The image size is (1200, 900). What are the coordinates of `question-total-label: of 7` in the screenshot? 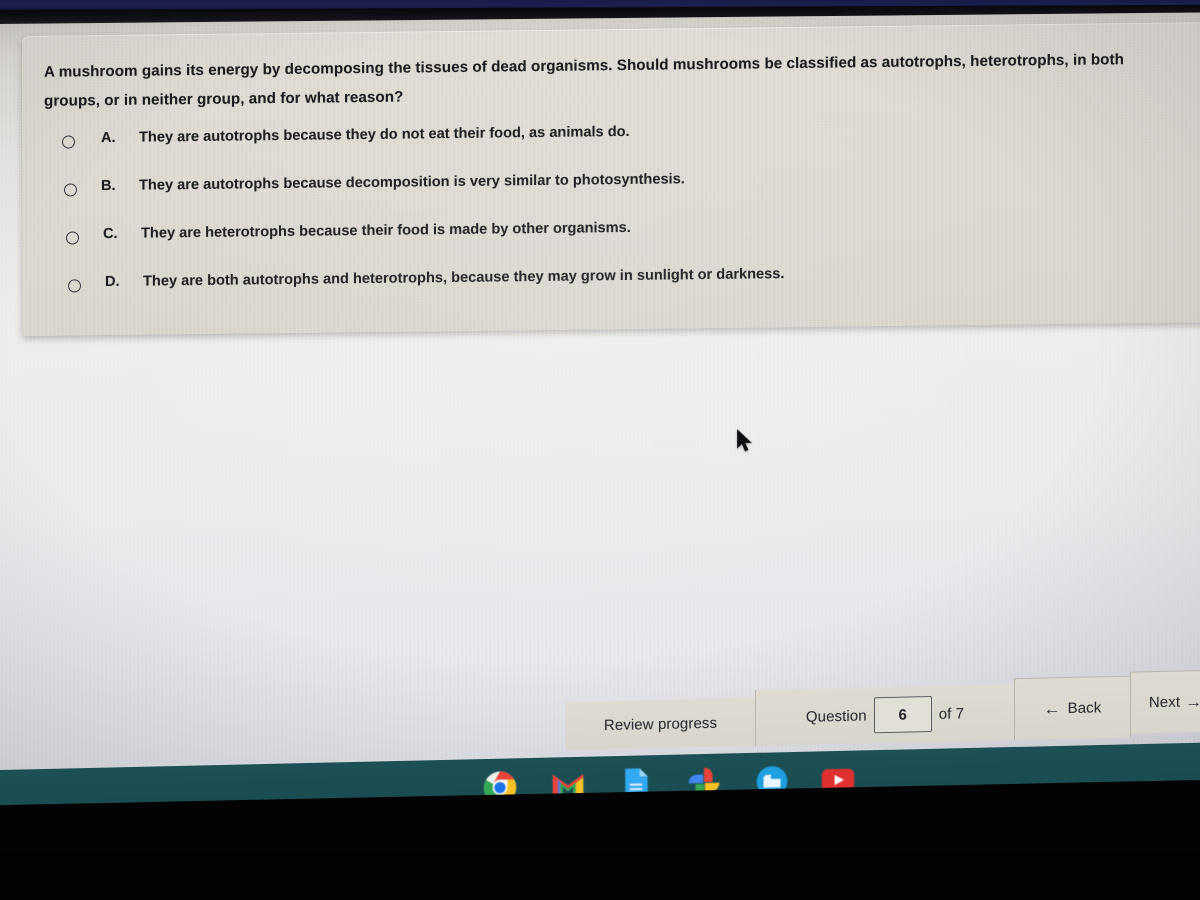 It's located at (951, 713).